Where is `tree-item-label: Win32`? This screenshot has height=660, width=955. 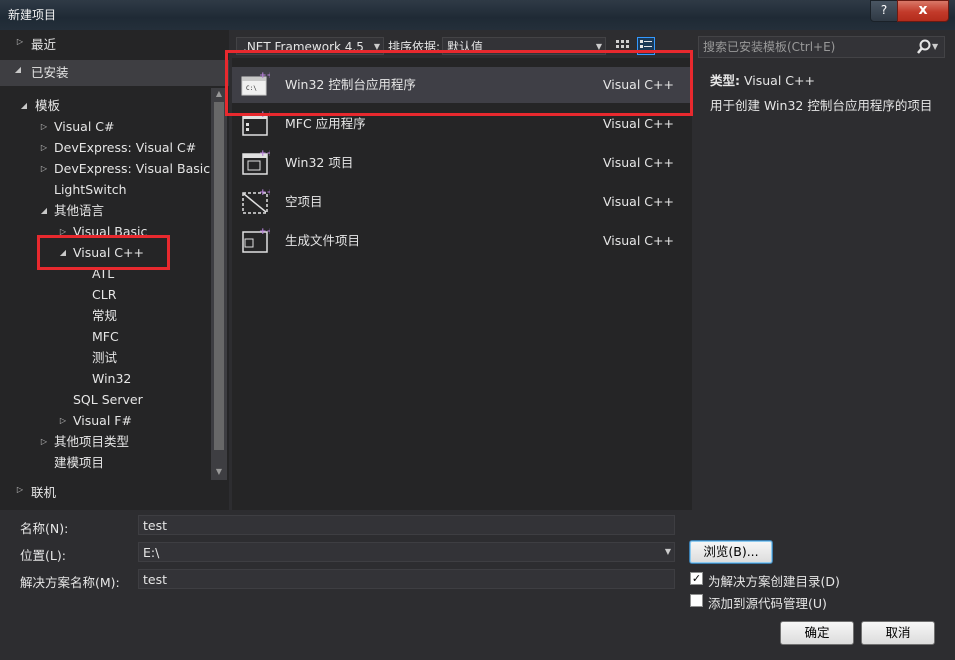
tree-item-label: Win32 is located at coordinates (112, 378).